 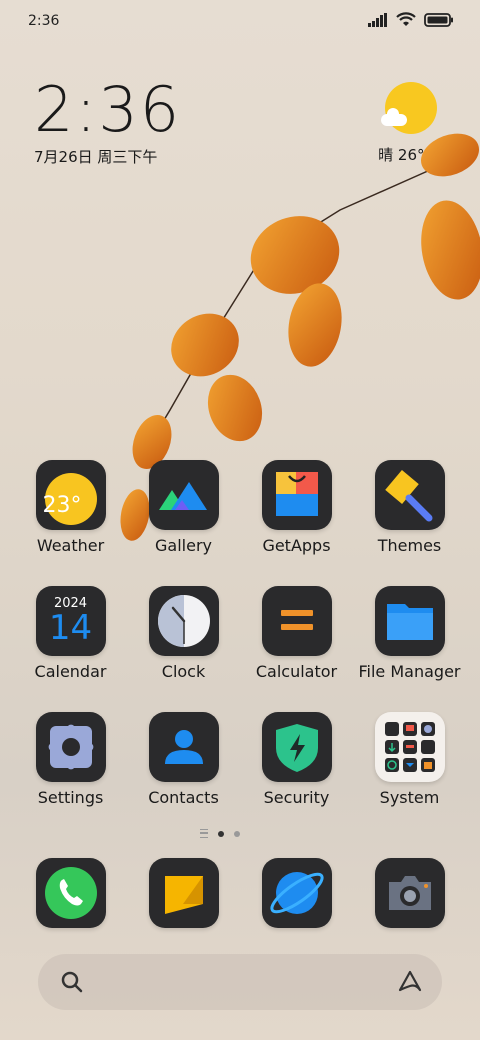 I want to click on dock-messages, so click(x=183, y=893).